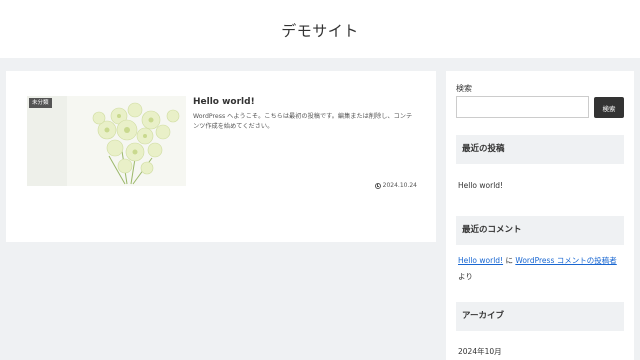 This screenshot has width=640, height=360. I want to click on comment-post-link: Hello world!, so click(480, 260).